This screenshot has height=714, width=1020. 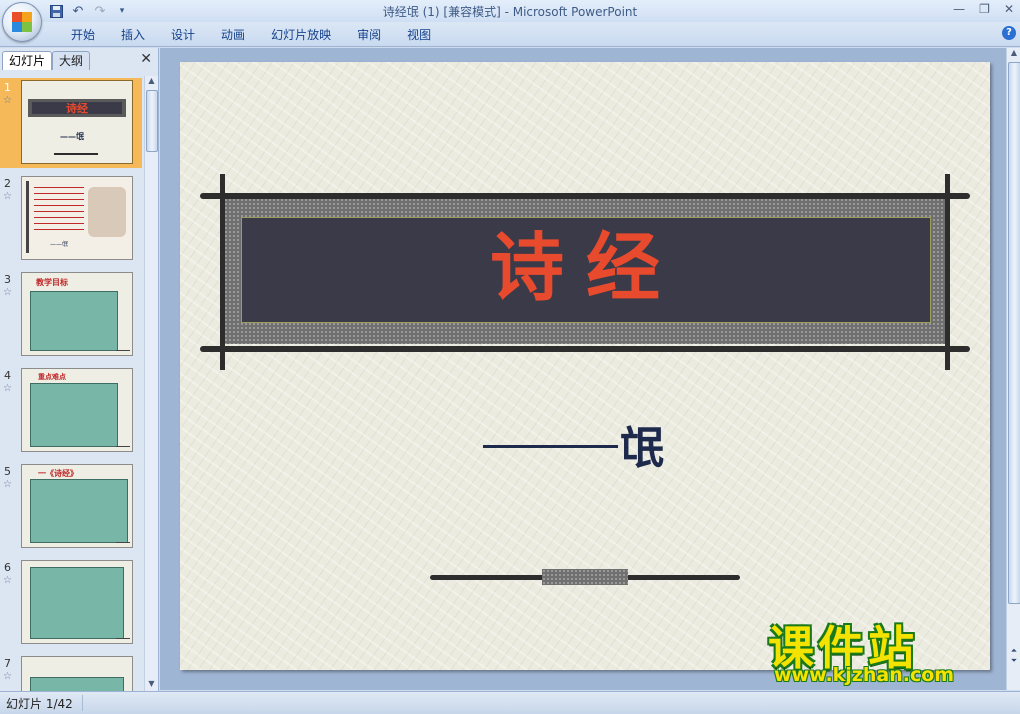 I want to click on slide-thumbnail-1: 1 ☆ 诗经 ——氓, so click(x=71, y=123).